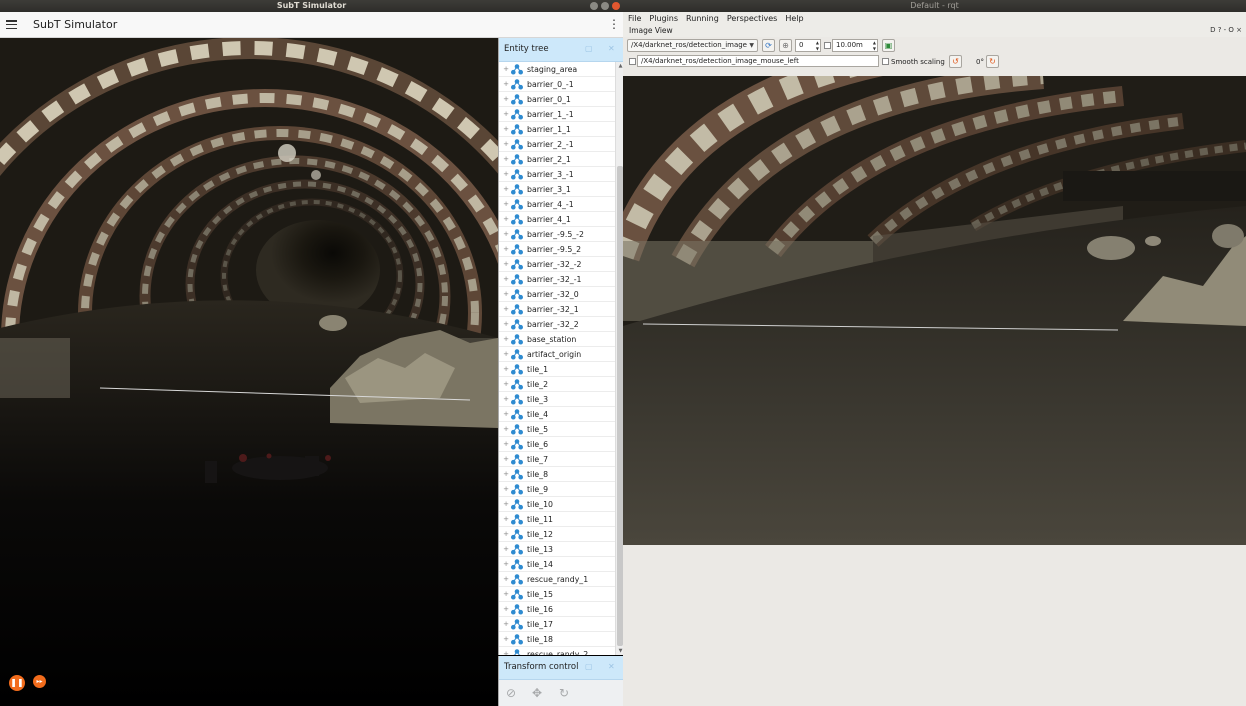 Image resolution: width=1246 pixels, height=706 pixels. I want to click on entity-row: + barrier_-32_2, so click(557, 324).